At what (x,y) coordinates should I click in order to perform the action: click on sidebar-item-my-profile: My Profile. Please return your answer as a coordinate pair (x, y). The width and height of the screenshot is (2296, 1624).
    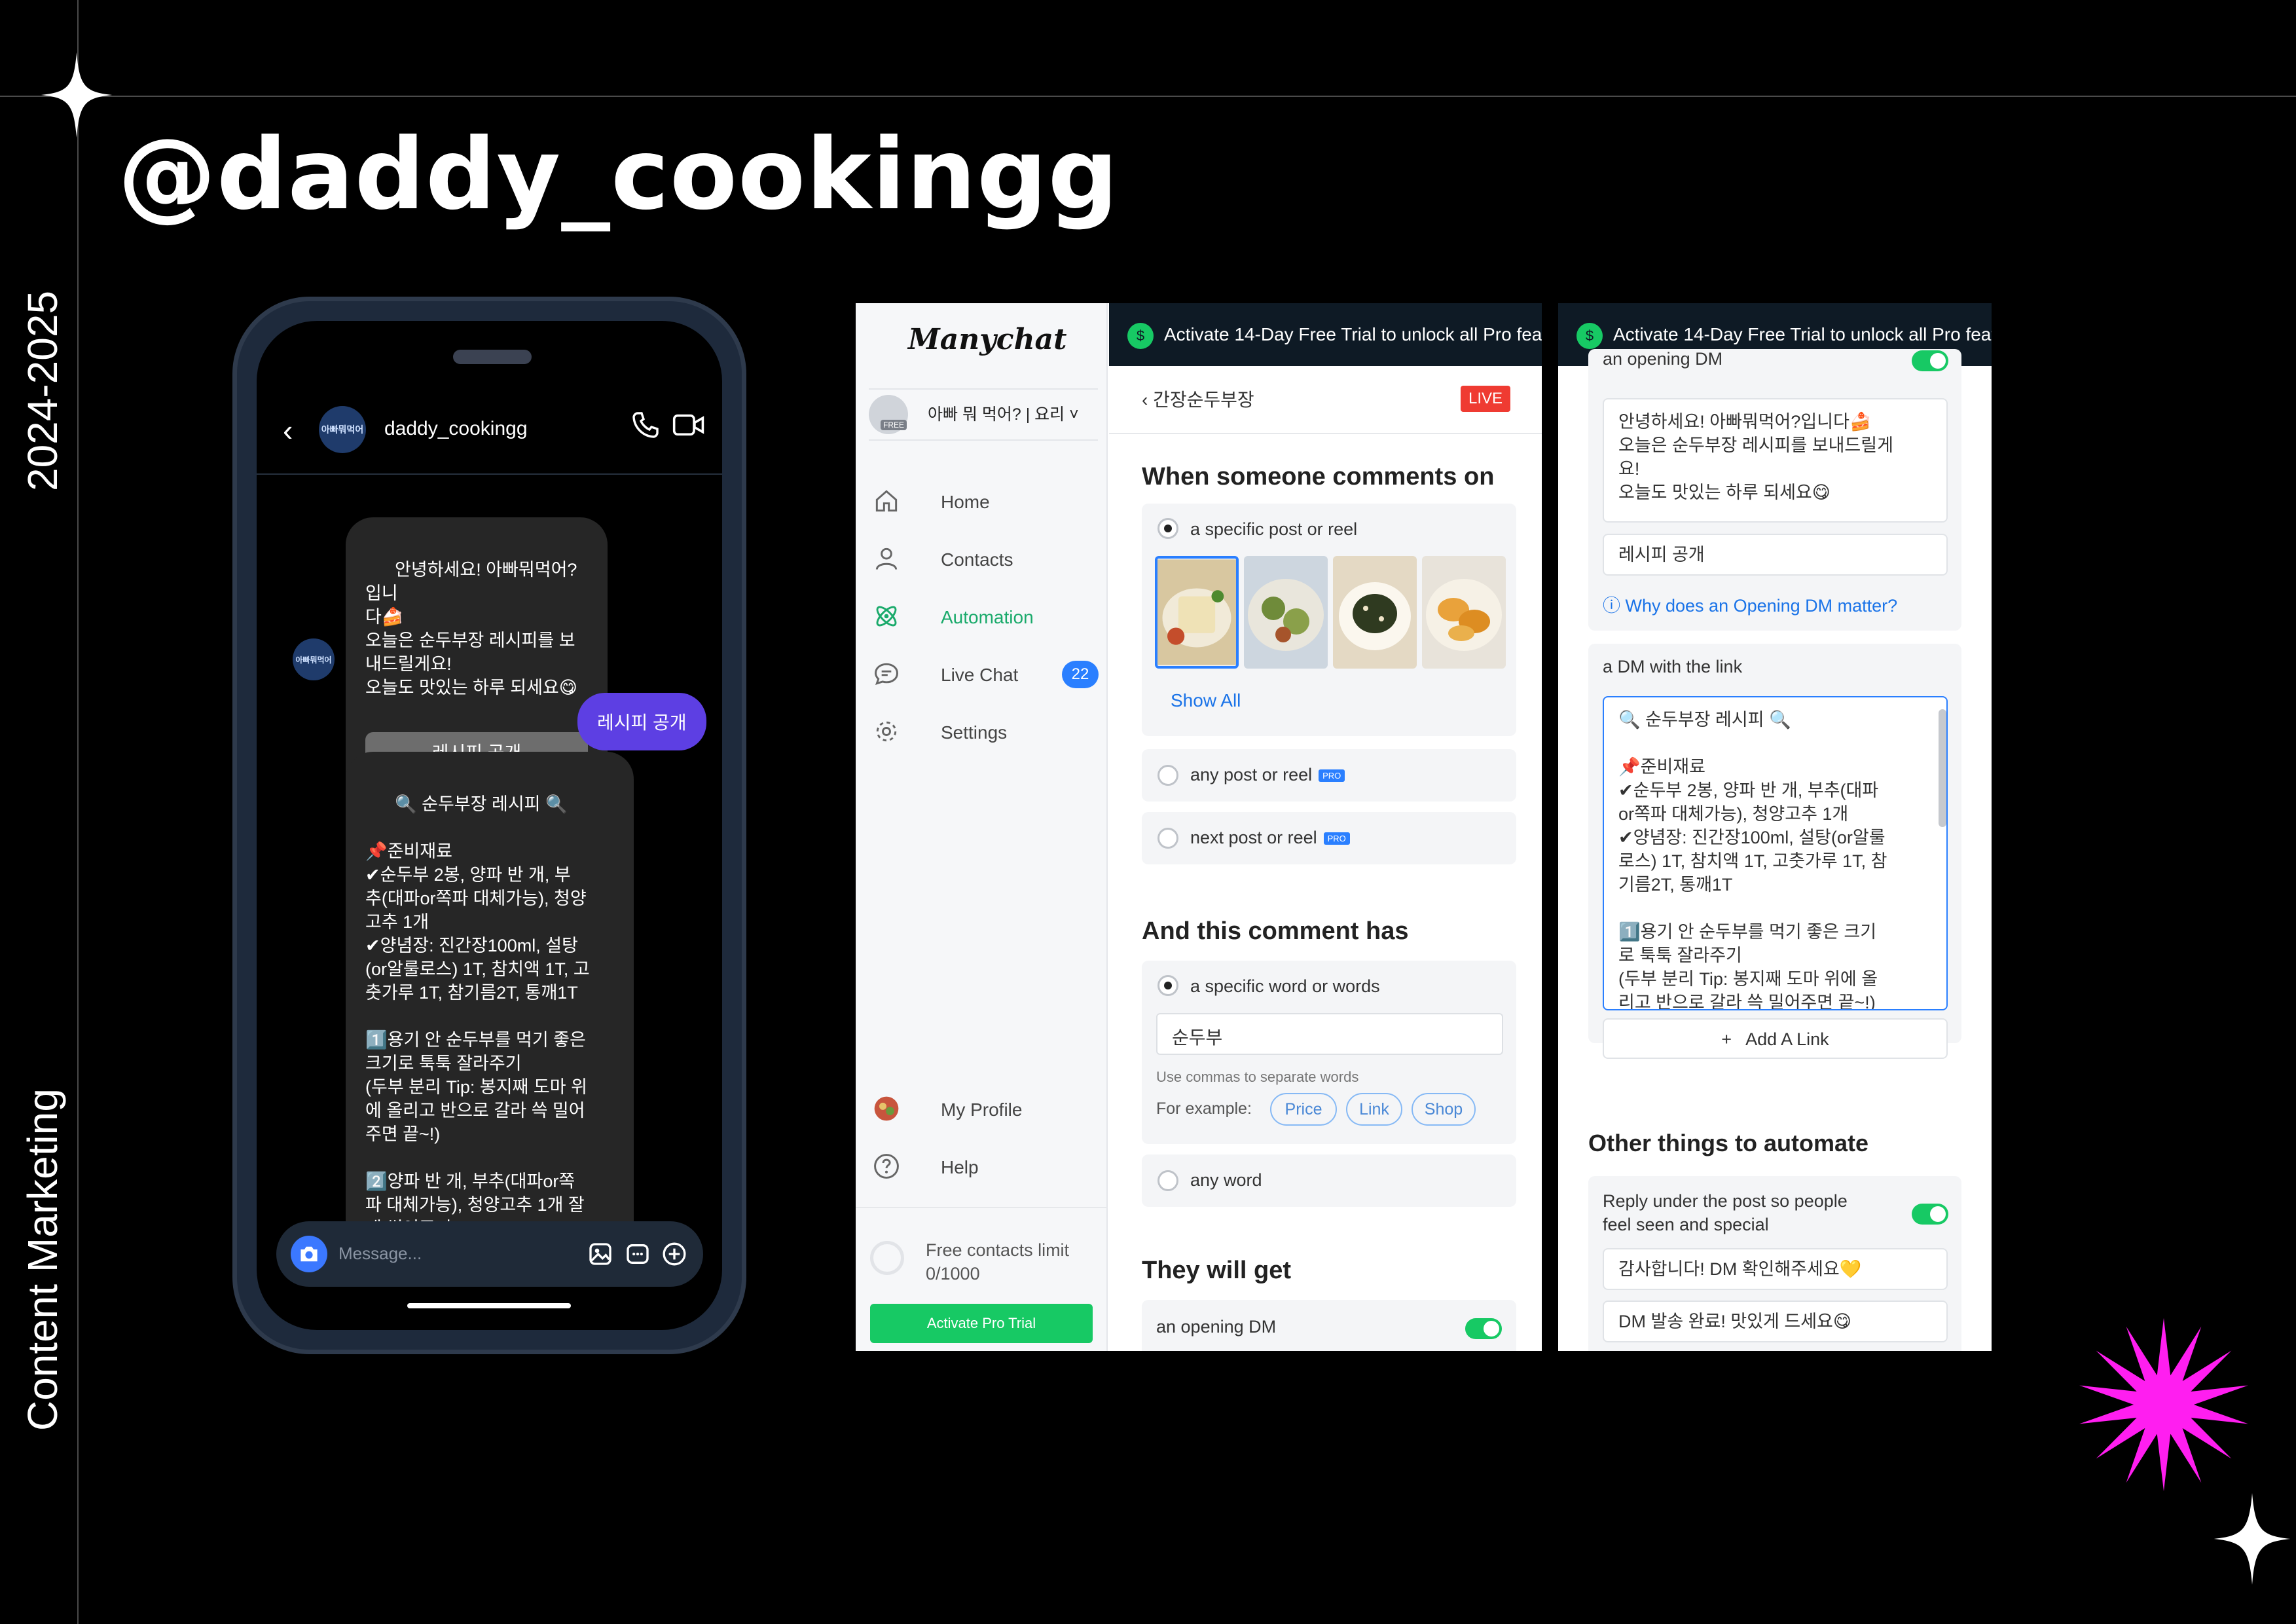
    Looking at the image, I should click on (983, 1109).